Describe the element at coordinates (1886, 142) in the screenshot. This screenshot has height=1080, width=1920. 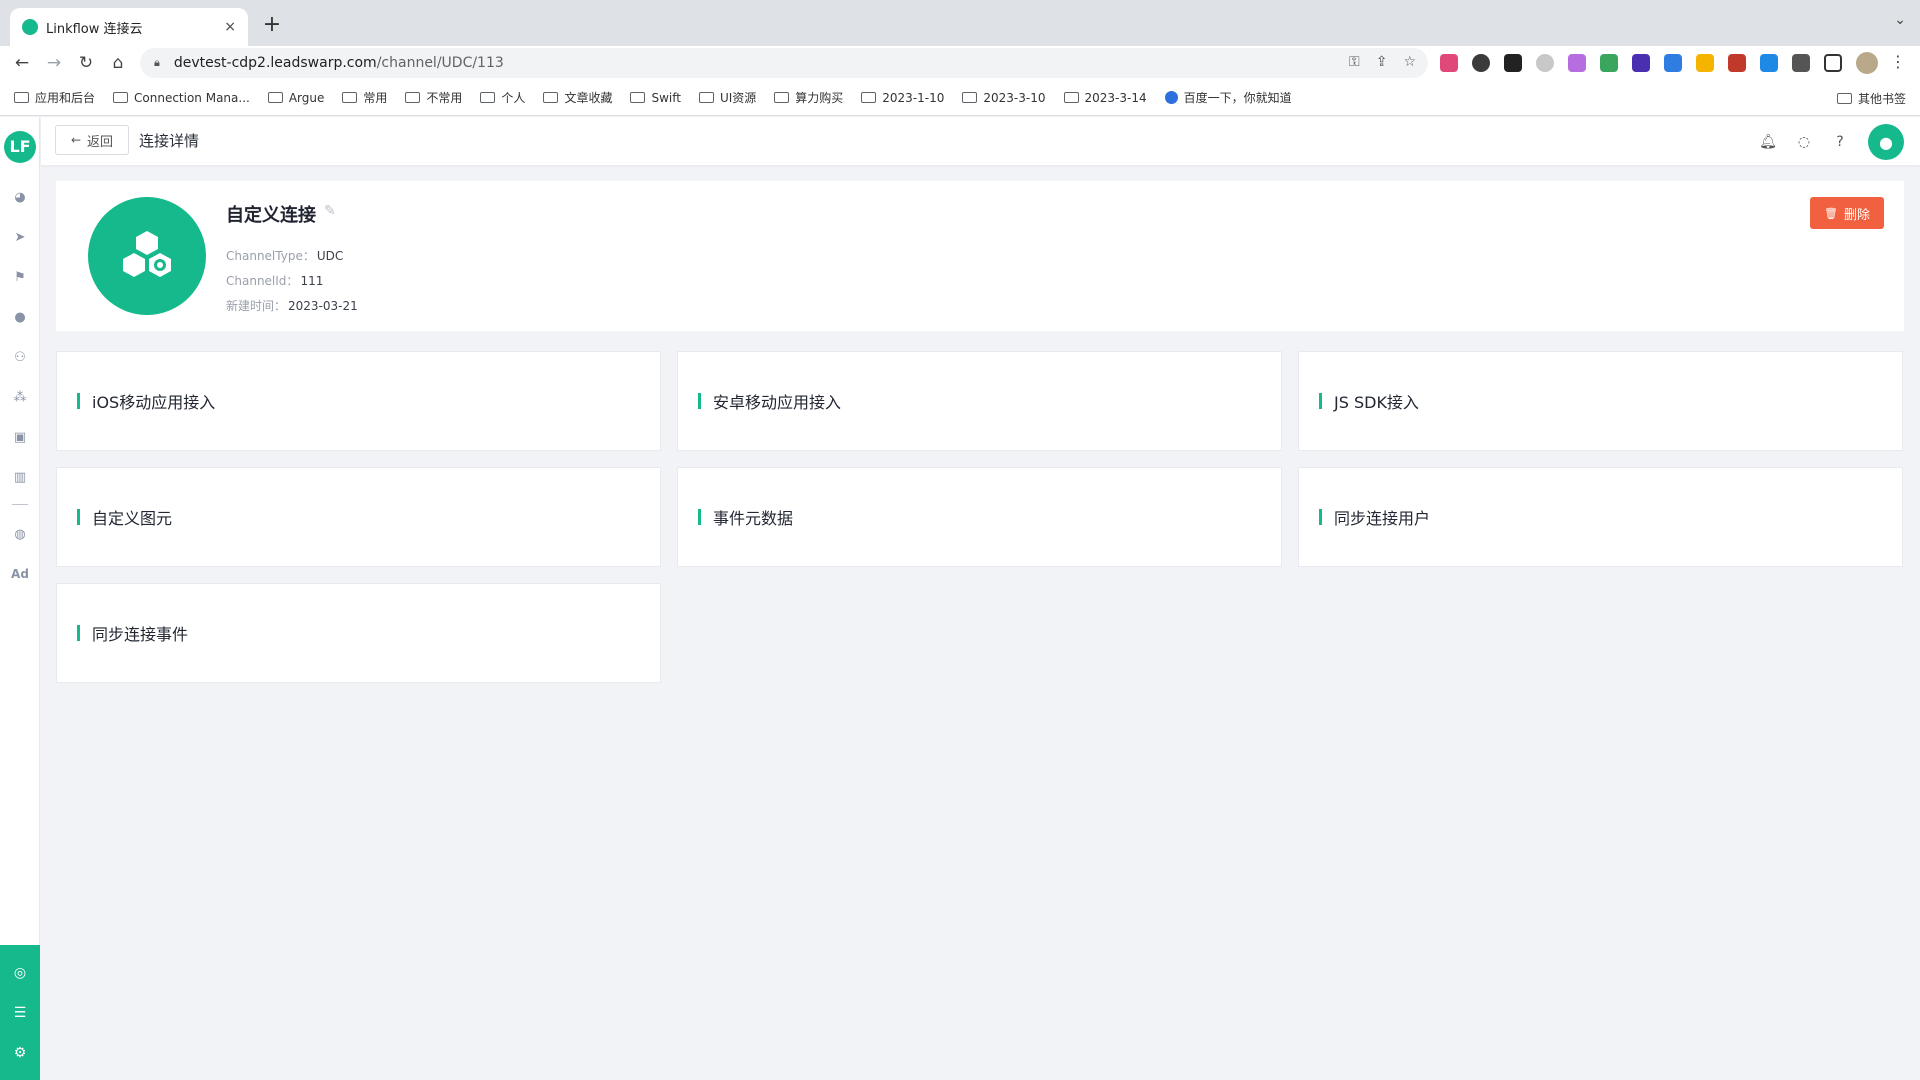
I see `user-avatar: ●` at that location.